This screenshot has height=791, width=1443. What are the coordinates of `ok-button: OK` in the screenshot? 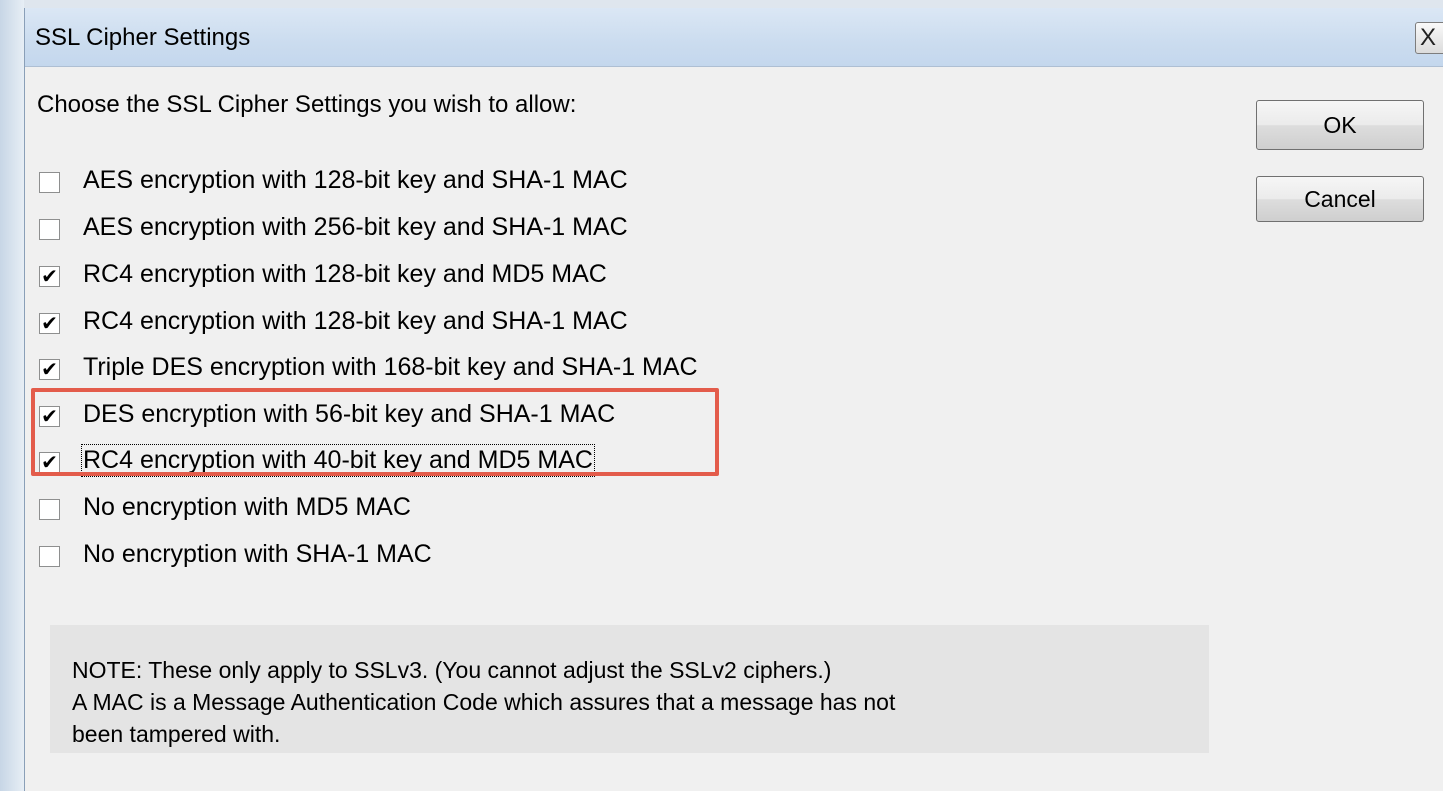 It's located at (1340, 125).